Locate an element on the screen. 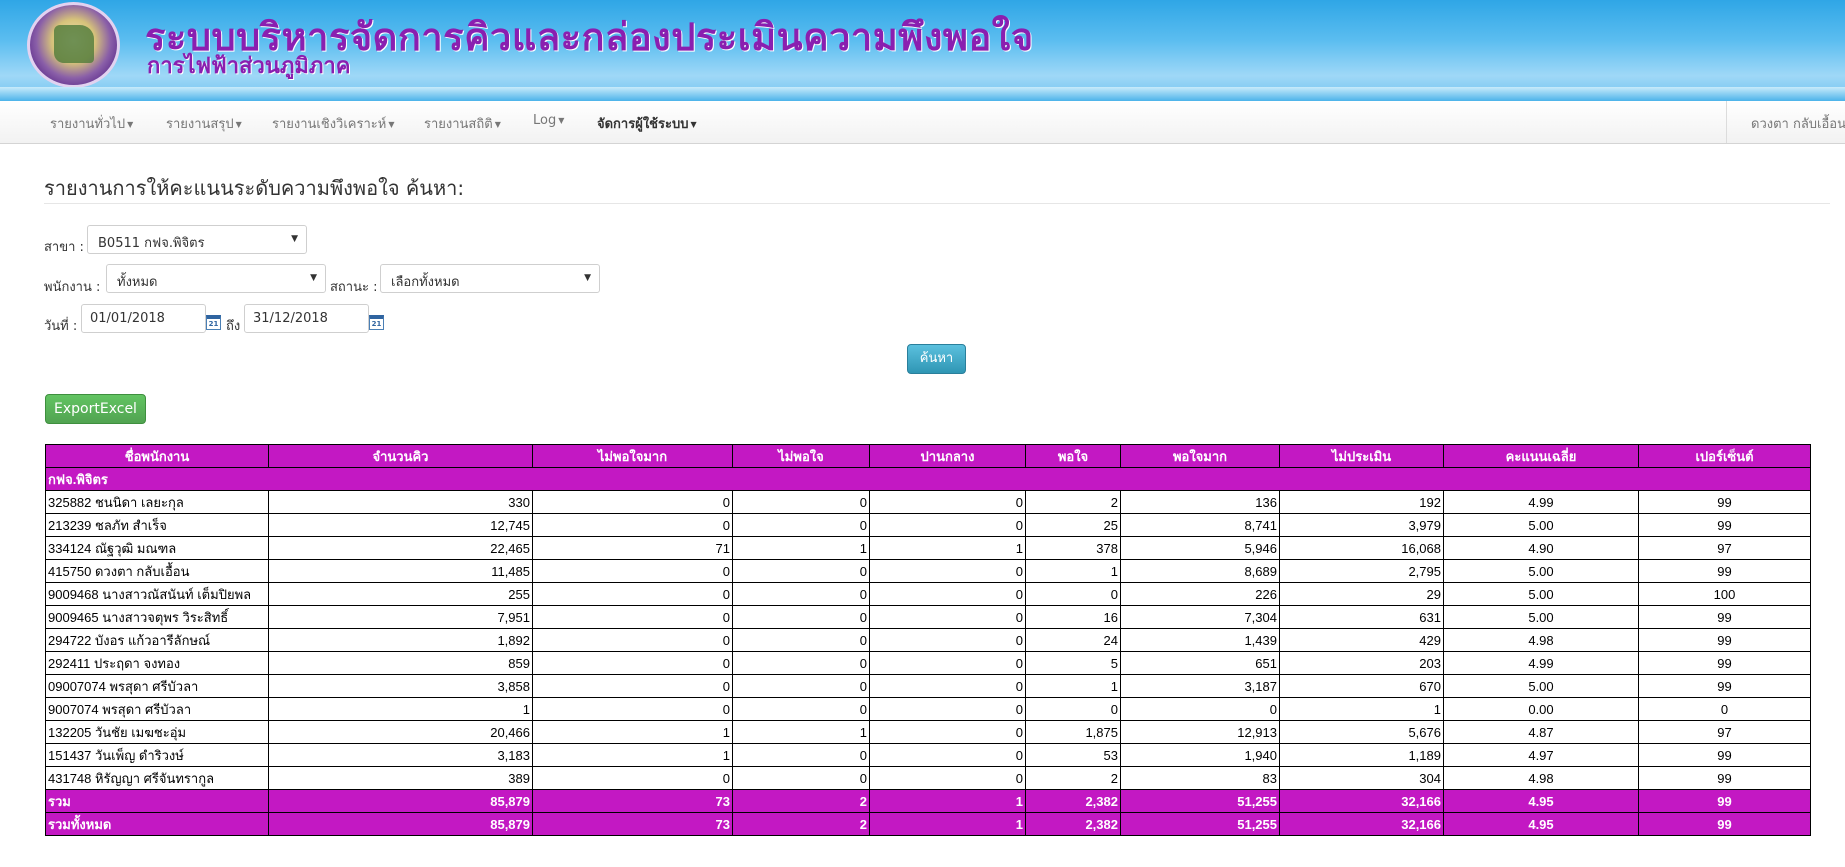 This screenshot has width=1845, height=867. table-cell: 85,879 is located at coordinates (400, 824).